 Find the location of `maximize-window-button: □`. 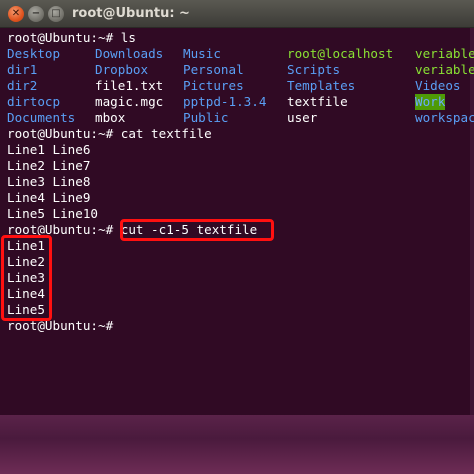

maximize-window-button: □ is located at coordinates (56, 14).